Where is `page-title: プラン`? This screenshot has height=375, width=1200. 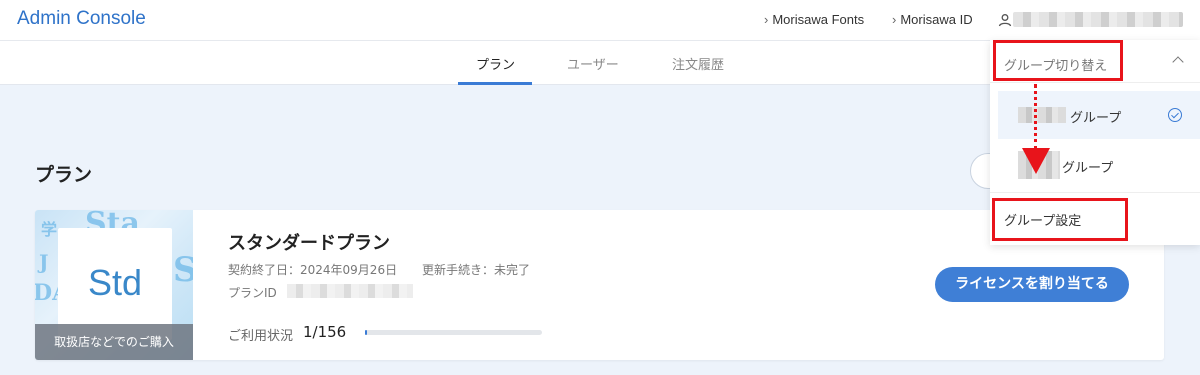 page-title: プラン is located at coordinates (64, 175).